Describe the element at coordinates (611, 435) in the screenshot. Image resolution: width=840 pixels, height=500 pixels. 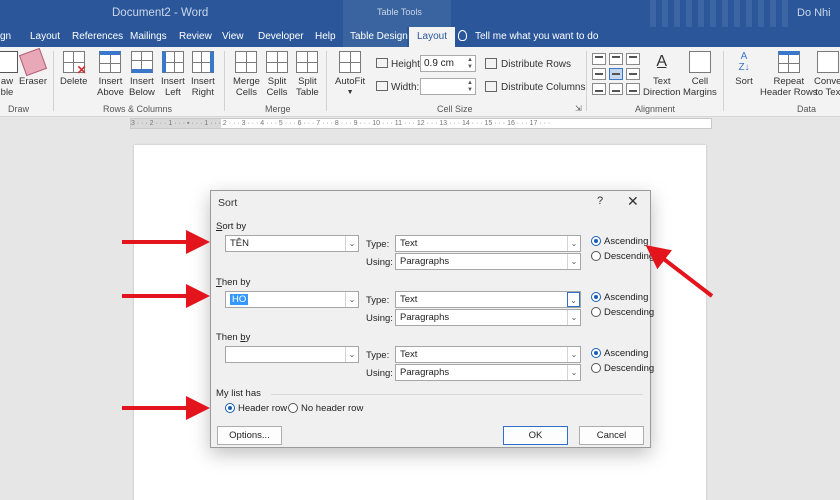
I see `cancel-button: Cancel` at that location.